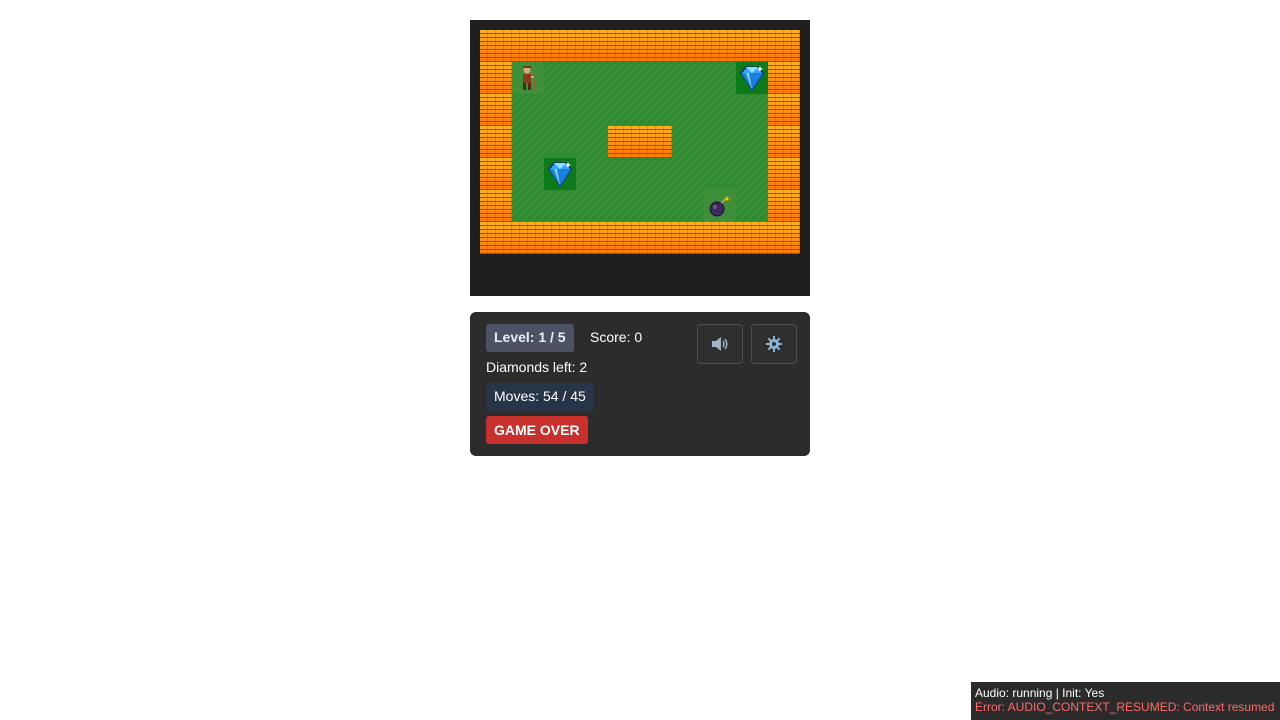  Describe the element at coordinates (540, 397) in the screenshot. I see `moves-counter: Moves: 54 / 45` at that location.